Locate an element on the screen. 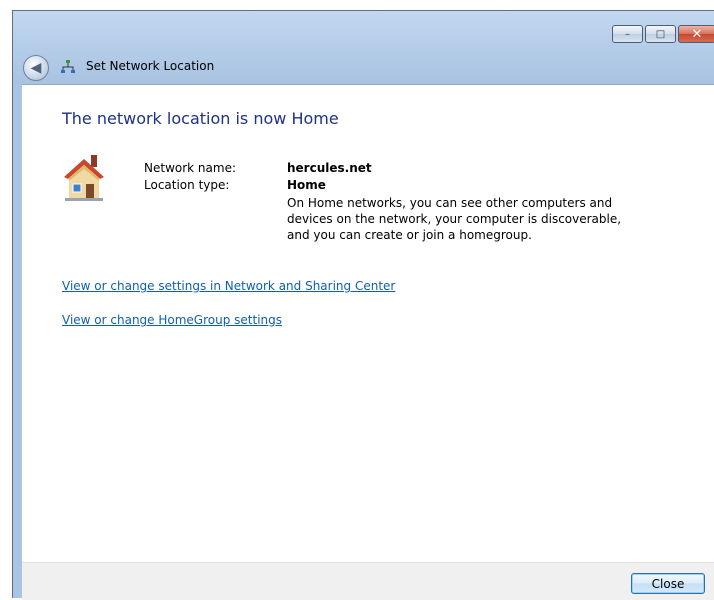 This screenshot has width=714, height=600. close-button-label: Close is located at coordinates (668, 583).